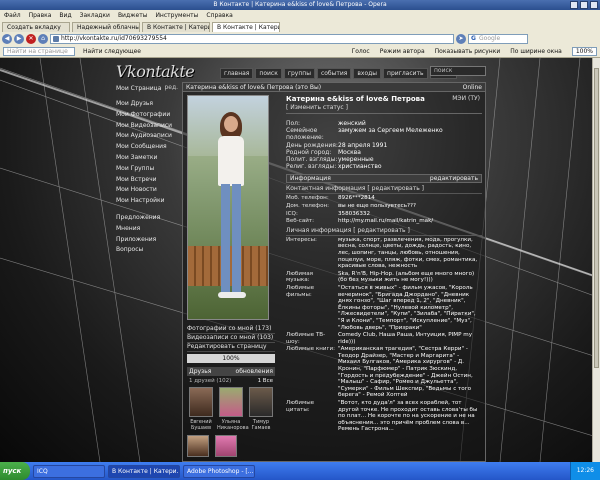  I want to click on edit-page-link: Редактировать страницу, so click(231, 347).